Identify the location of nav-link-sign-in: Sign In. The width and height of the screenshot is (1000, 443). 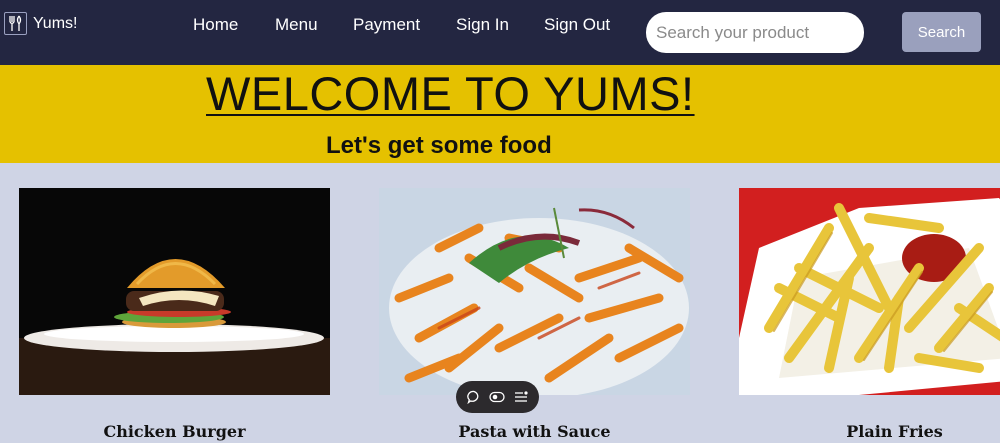
(482, 25).